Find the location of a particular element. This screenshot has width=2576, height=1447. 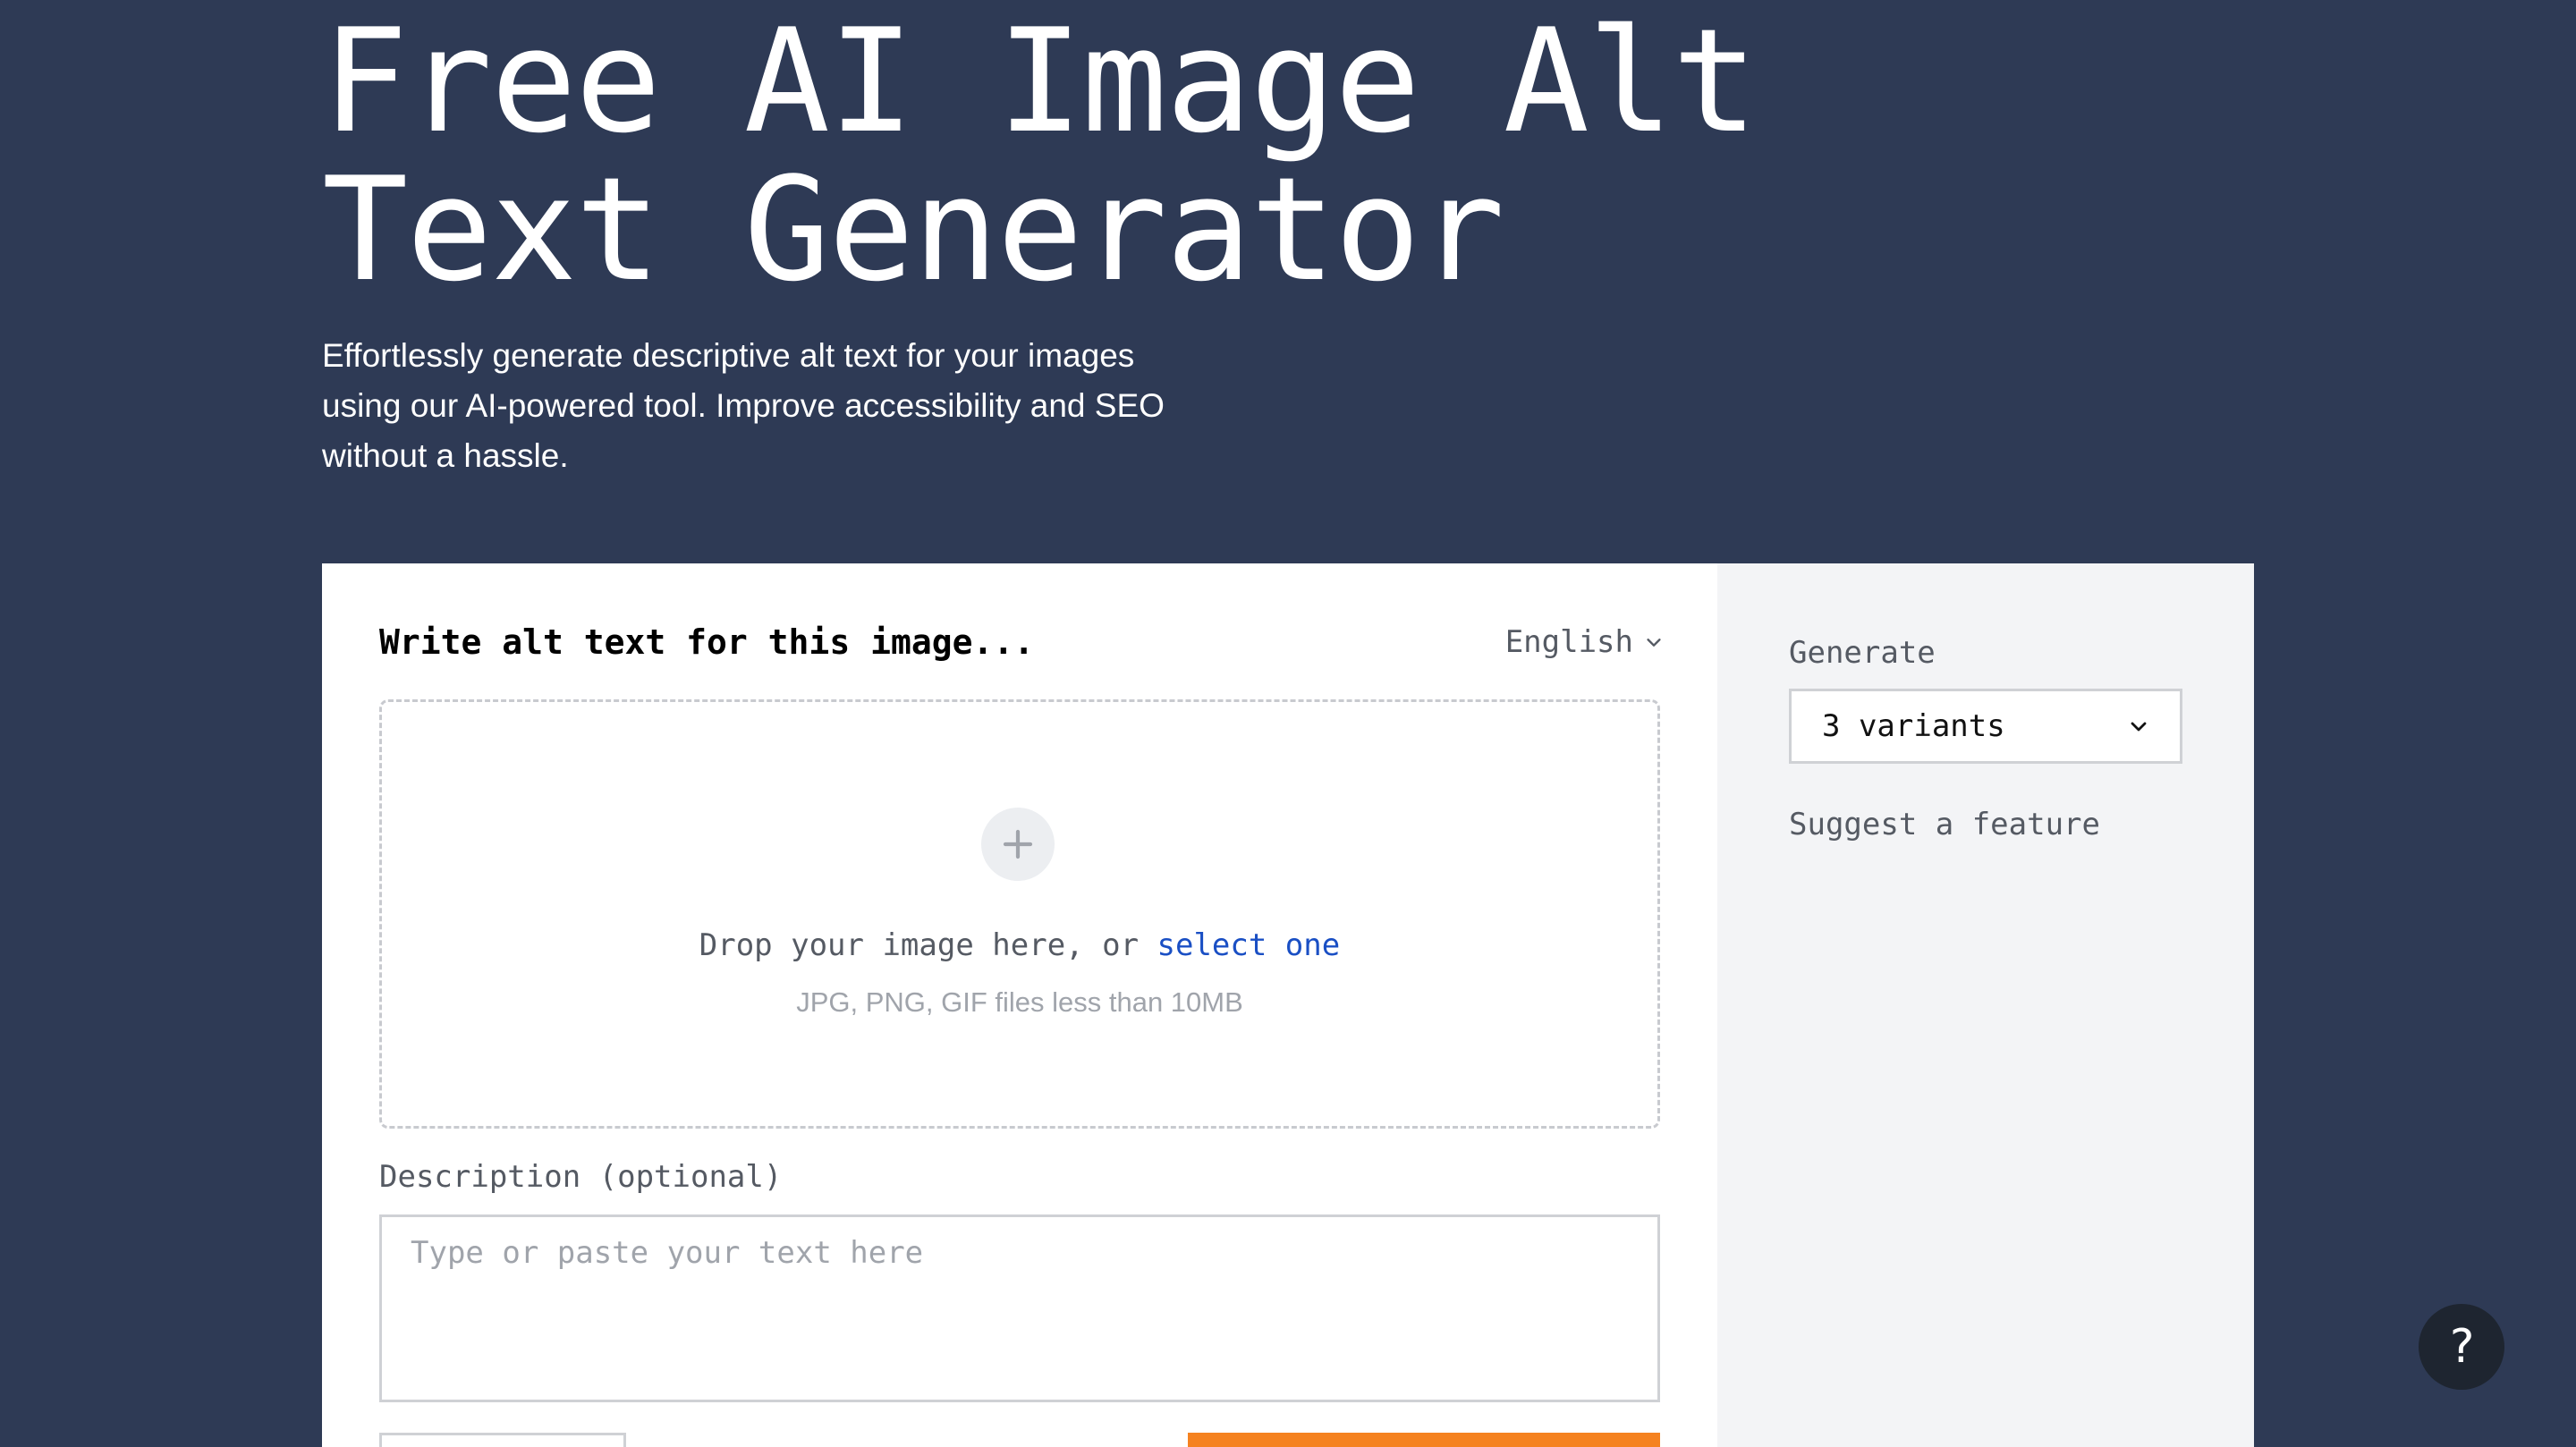

secondary-button is located at coordinates (502, 1440).